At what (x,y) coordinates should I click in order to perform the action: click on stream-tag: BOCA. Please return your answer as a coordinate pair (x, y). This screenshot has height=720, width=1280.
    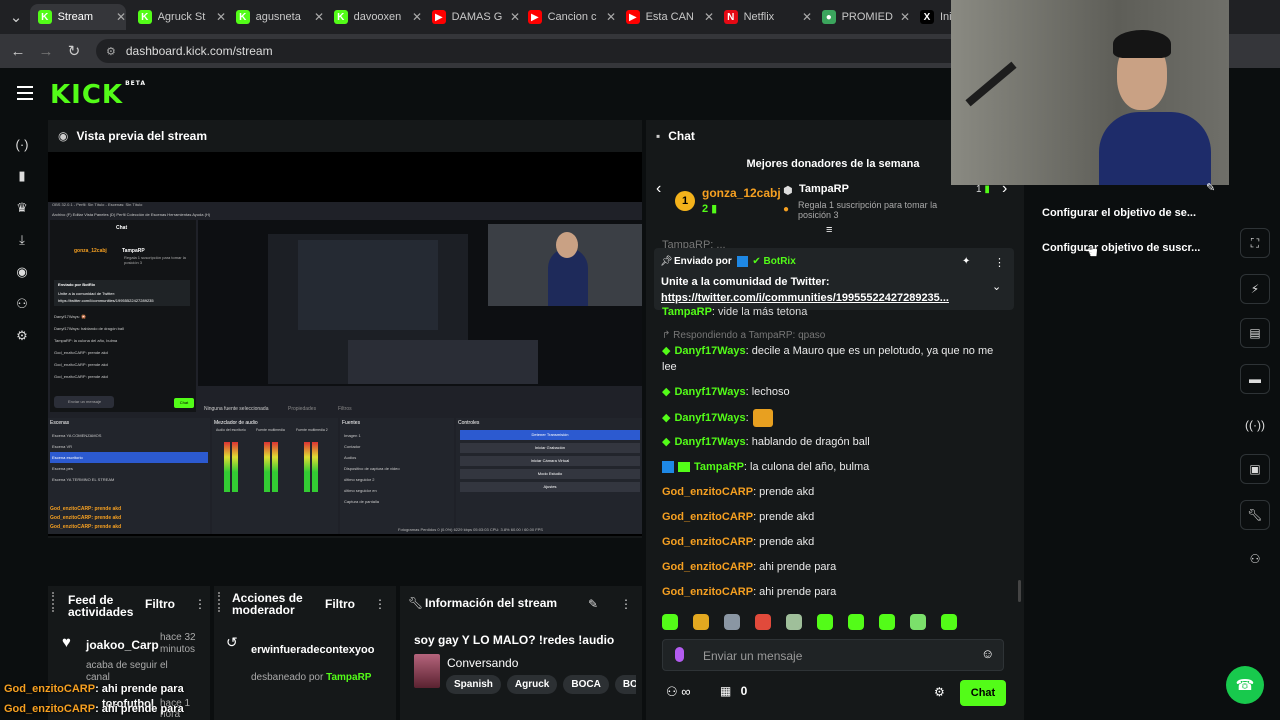
    Looking at the image, I should click on (586, 684).